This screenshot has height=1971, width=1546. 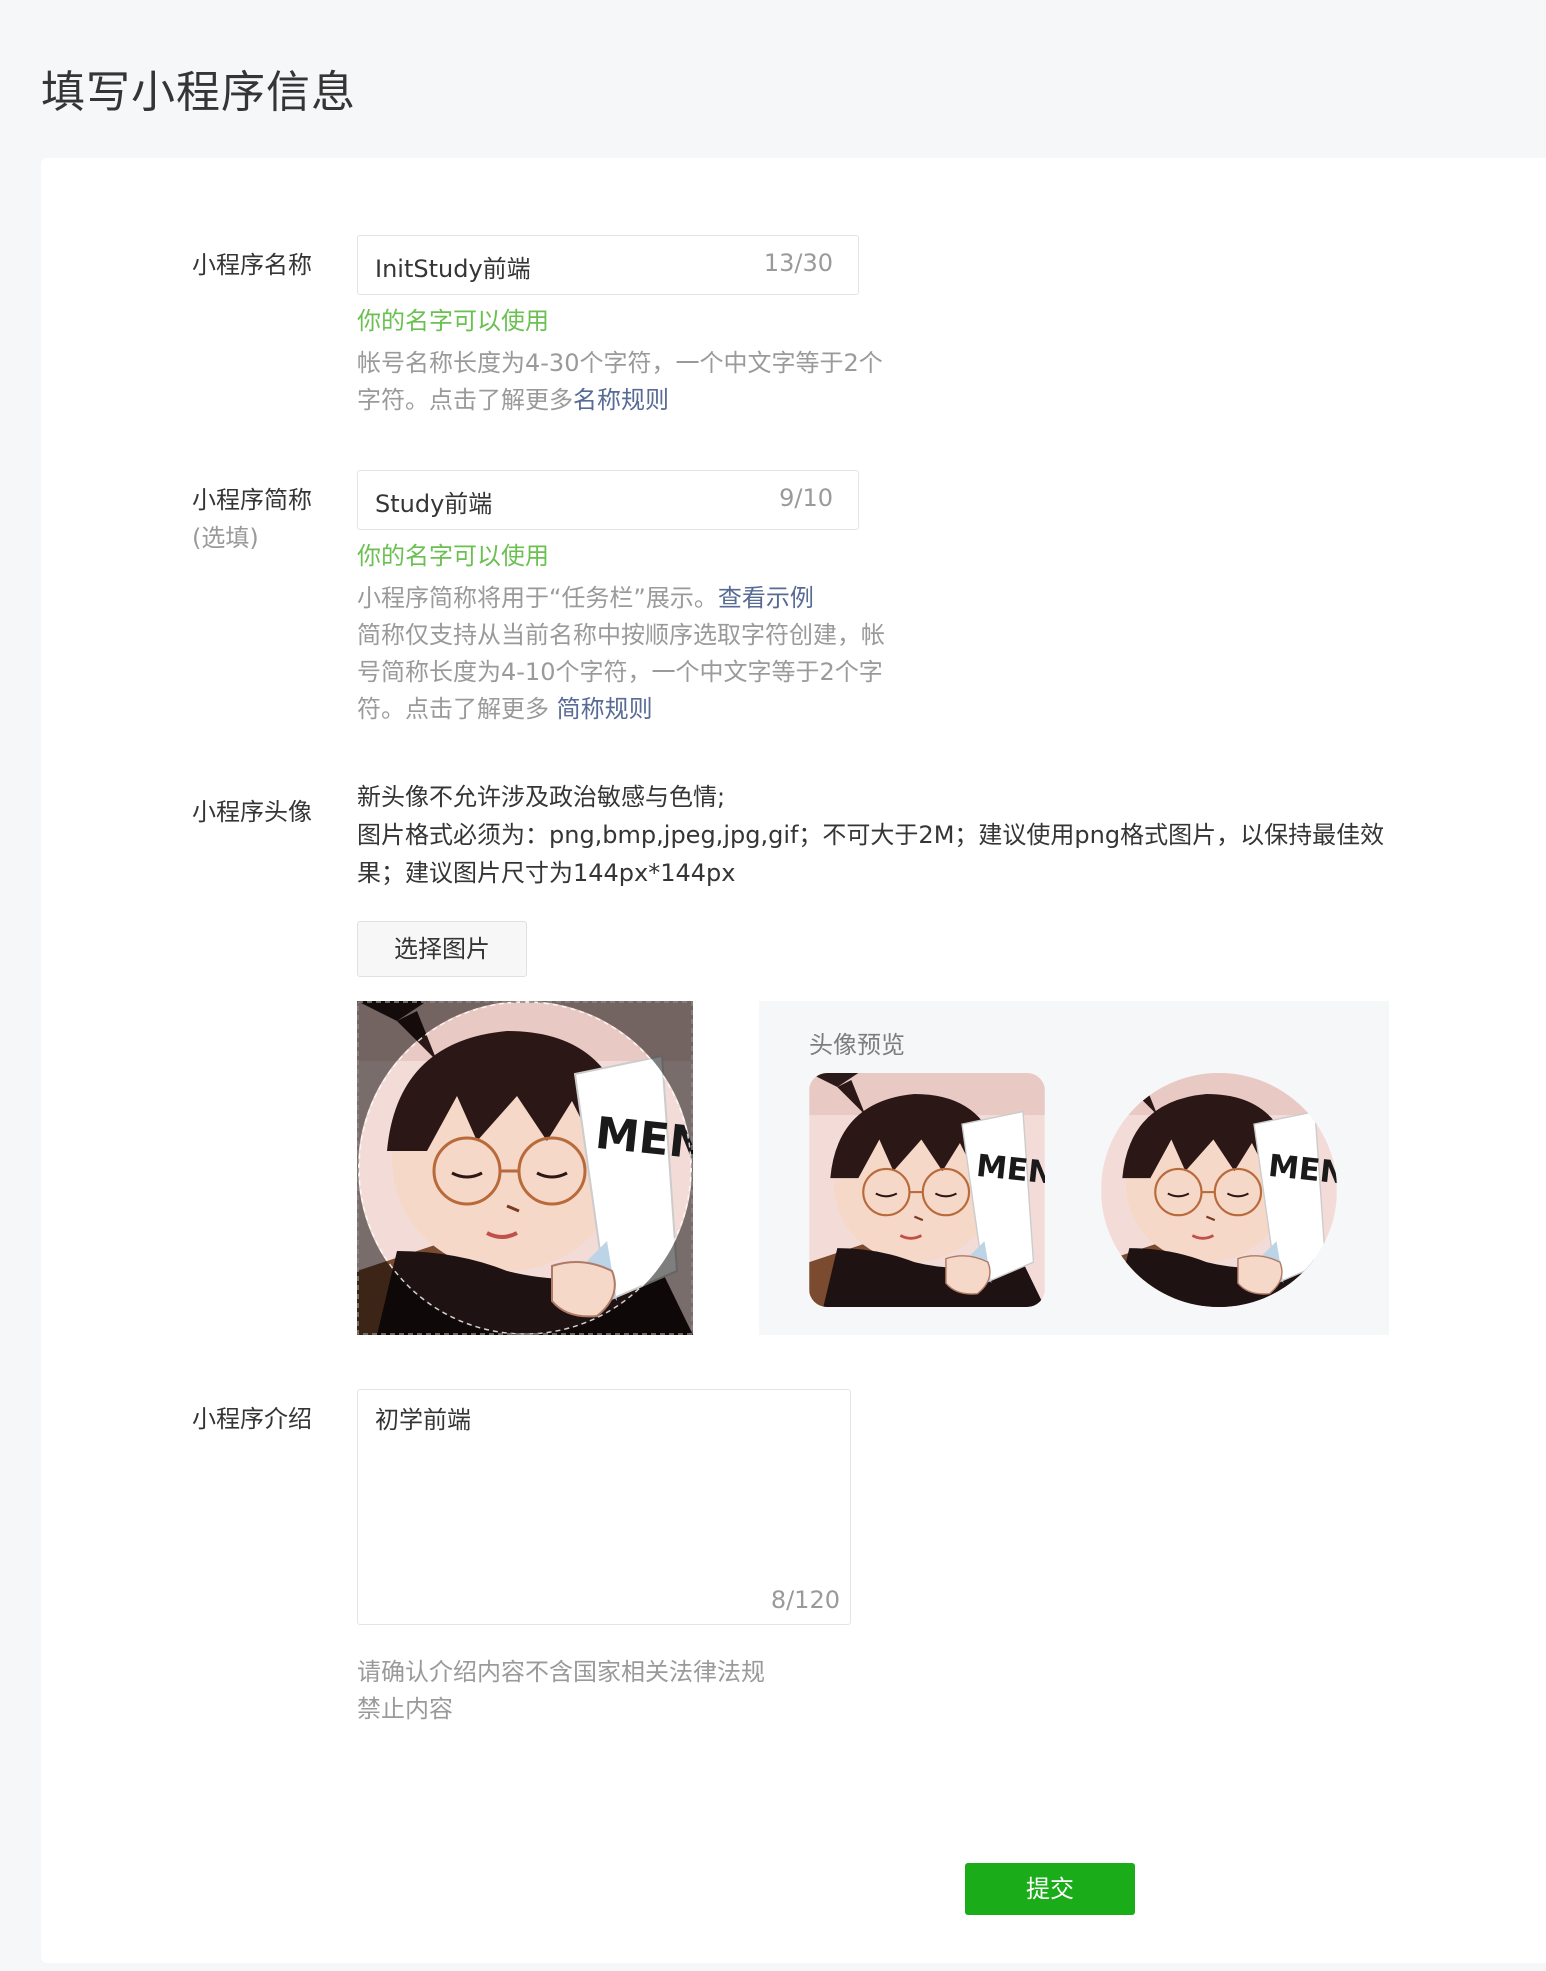 I want to click on intro-hint: 请确认介绍内容不含国家相关法律法规 禁止内容, so click(x=607, y=1691).